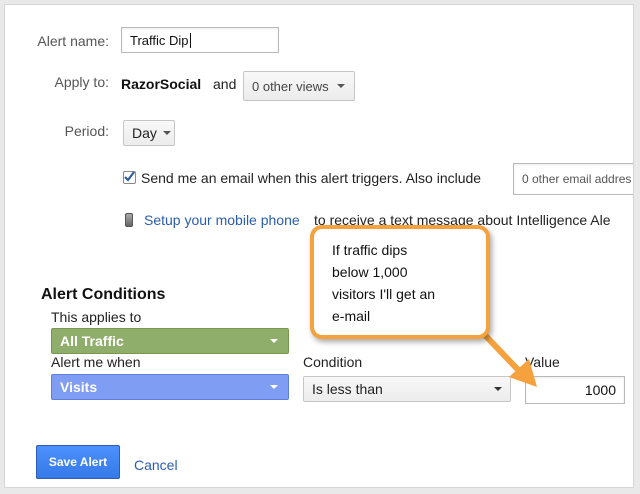  What do you see at coordinates (351, 316) in the screenshot?
I see `callout-line: e-mail` at bounding box center [351, 316].